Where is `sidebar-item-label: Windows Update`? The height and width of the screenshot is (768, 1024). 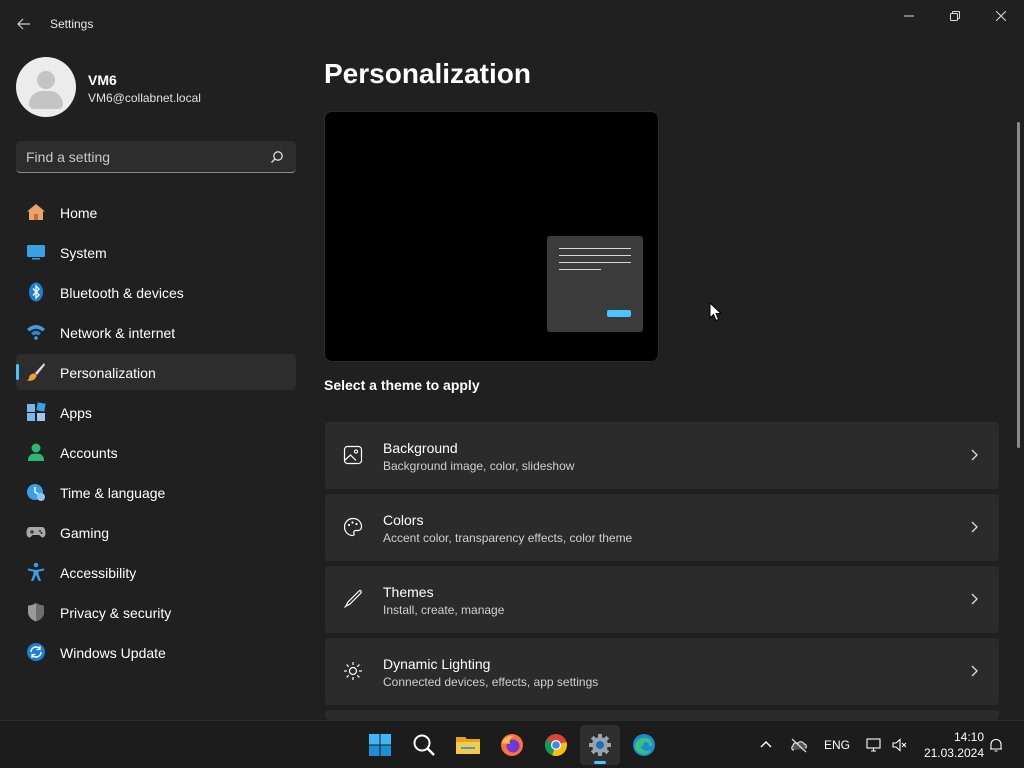 sidebar-item-label: Windows Update is located at coordinates (113, 653).